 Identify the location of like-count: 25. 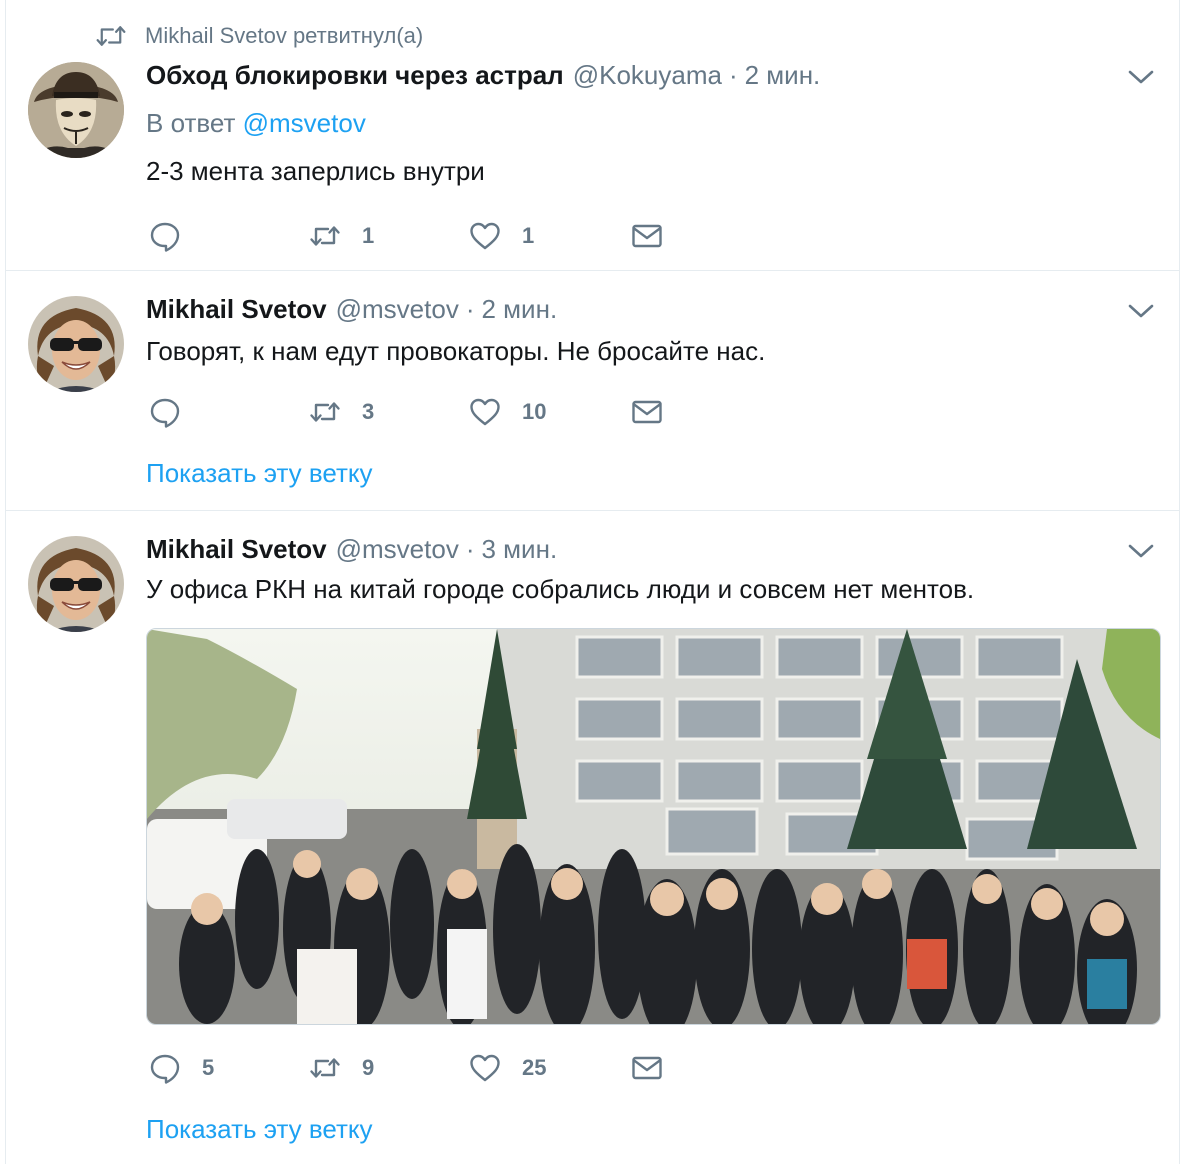
(534, 1067).